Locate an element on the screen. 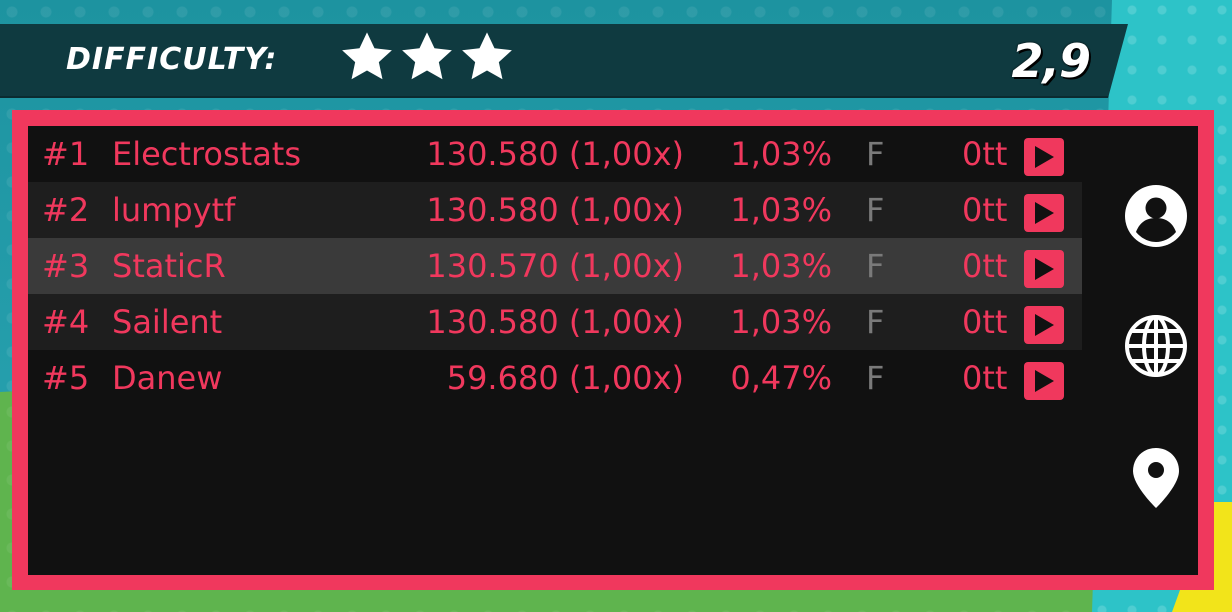 The image size is (1232, 612). player-name: Sailent is located at coordinates (167, 322).